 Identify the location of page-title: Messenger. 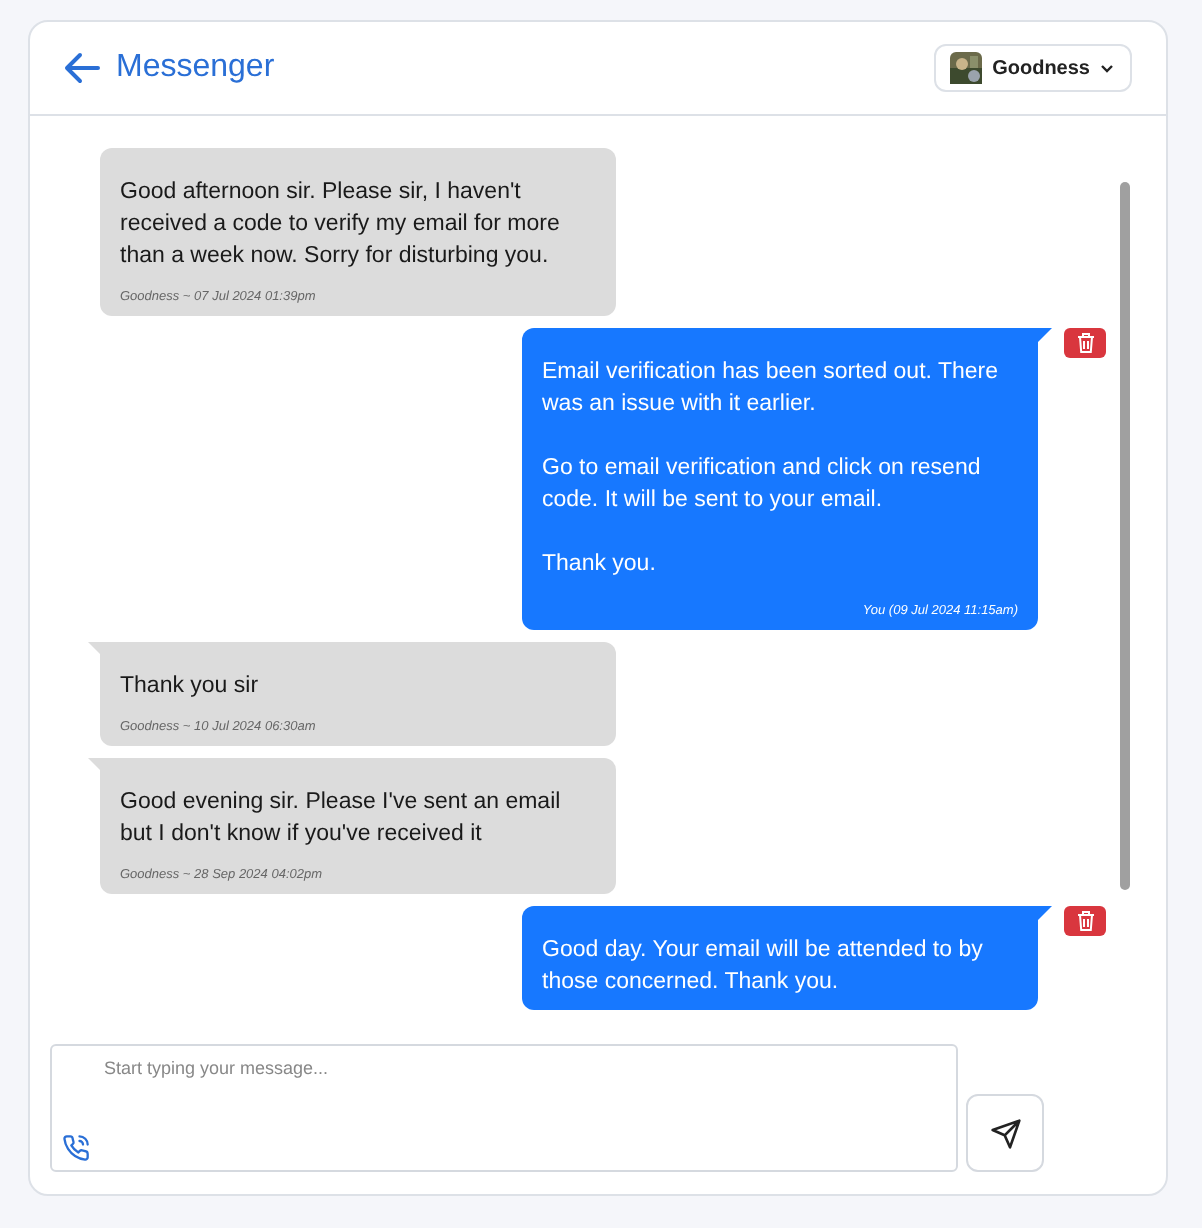
(195, 68).